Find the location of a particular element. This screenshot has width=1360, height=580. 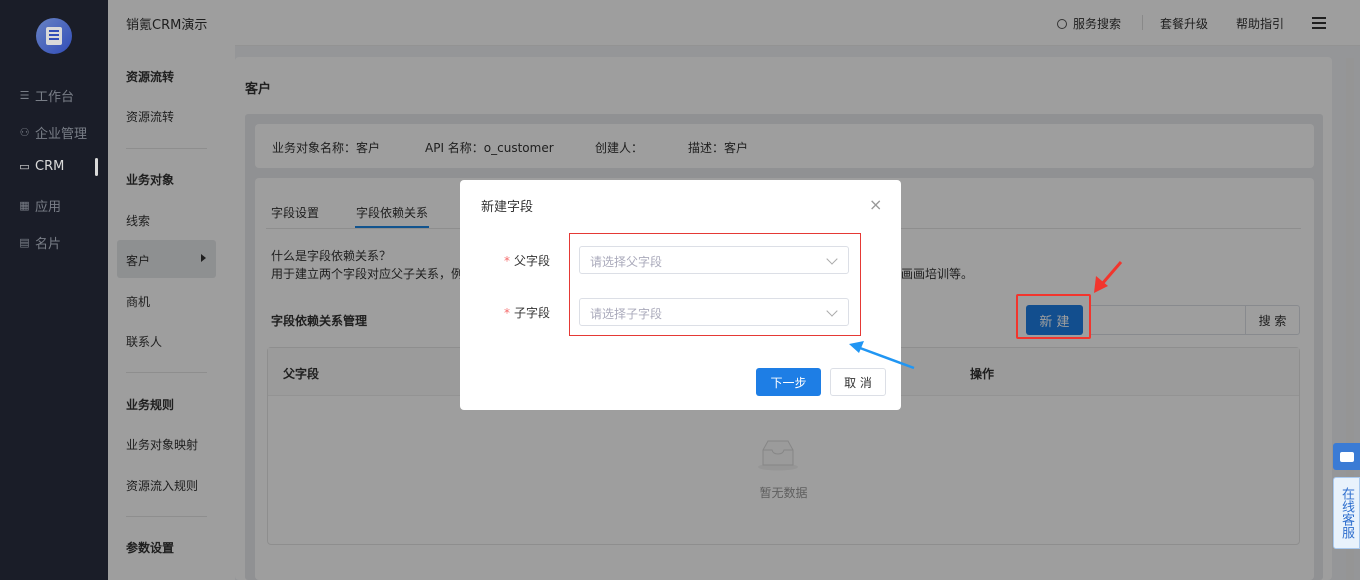

chat-icon is located at coordinates (1346, 456).